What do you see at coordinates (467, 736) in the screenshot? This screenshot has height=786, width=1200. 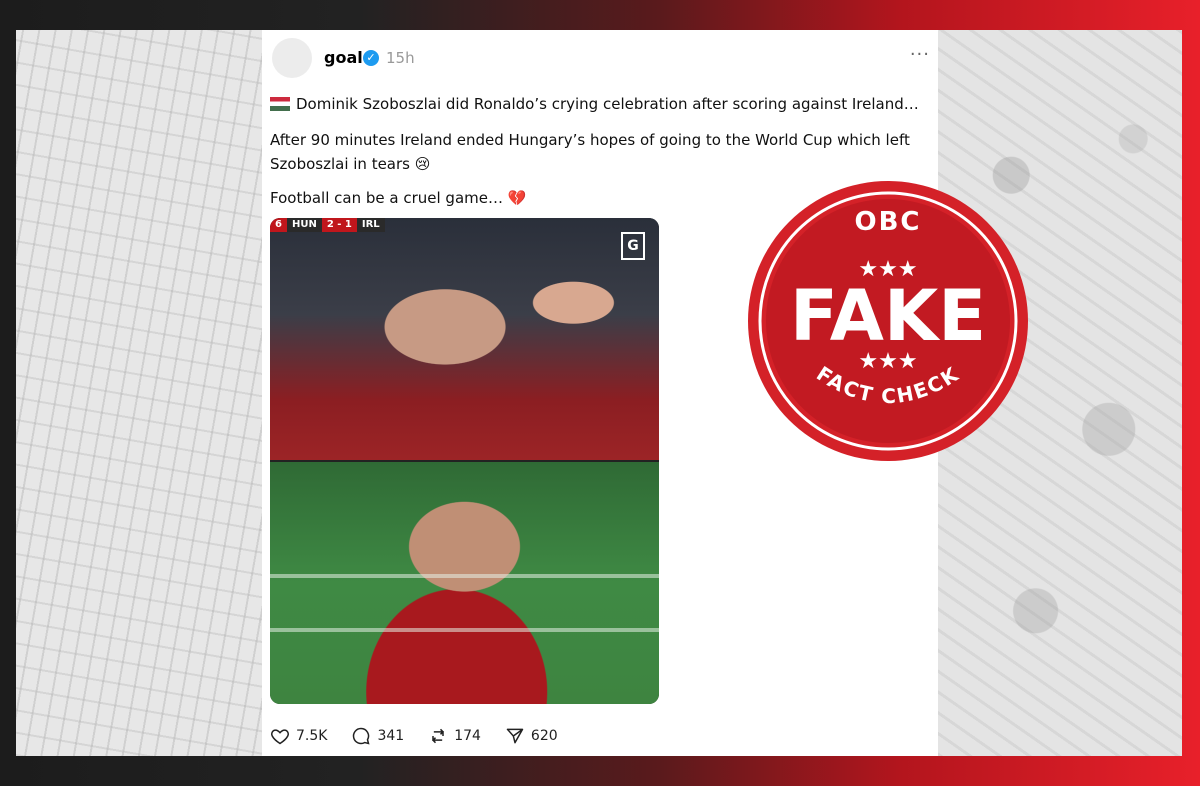 I see `repost-count: 174` at bounding box center [467, 736].